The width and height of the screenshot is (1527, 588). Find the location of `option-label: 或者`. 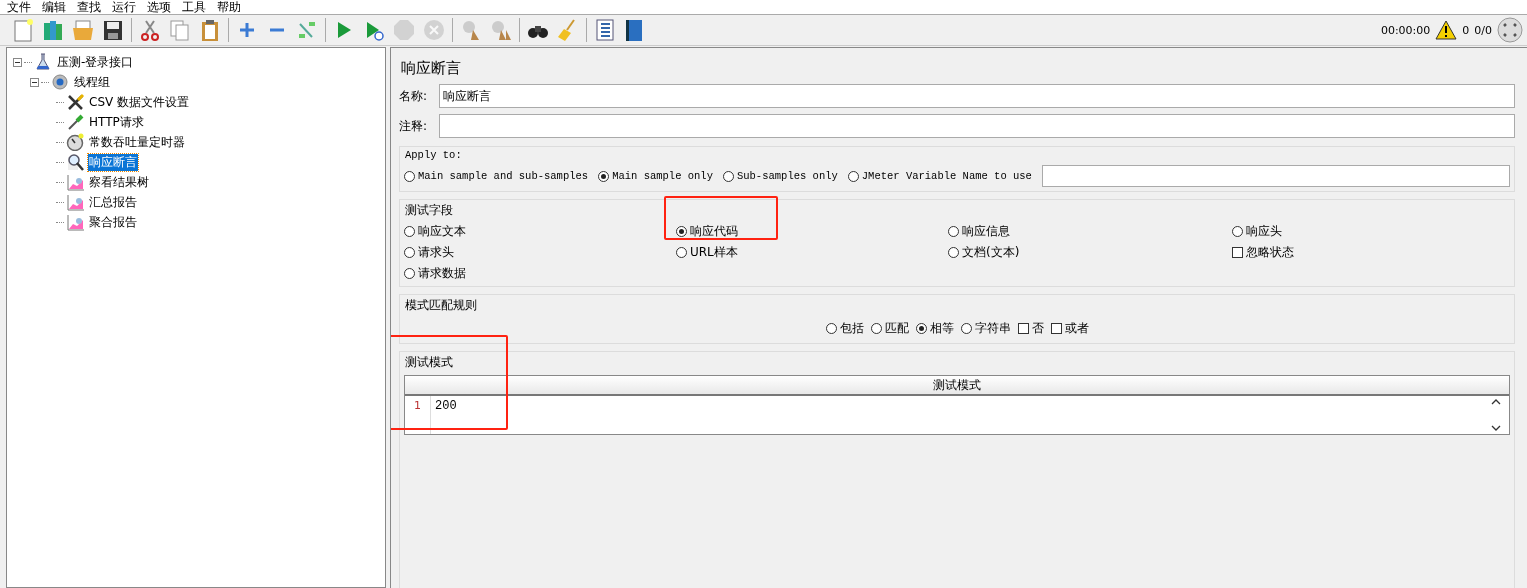

option-label: 或者 is located at coordinates (1076, 328).